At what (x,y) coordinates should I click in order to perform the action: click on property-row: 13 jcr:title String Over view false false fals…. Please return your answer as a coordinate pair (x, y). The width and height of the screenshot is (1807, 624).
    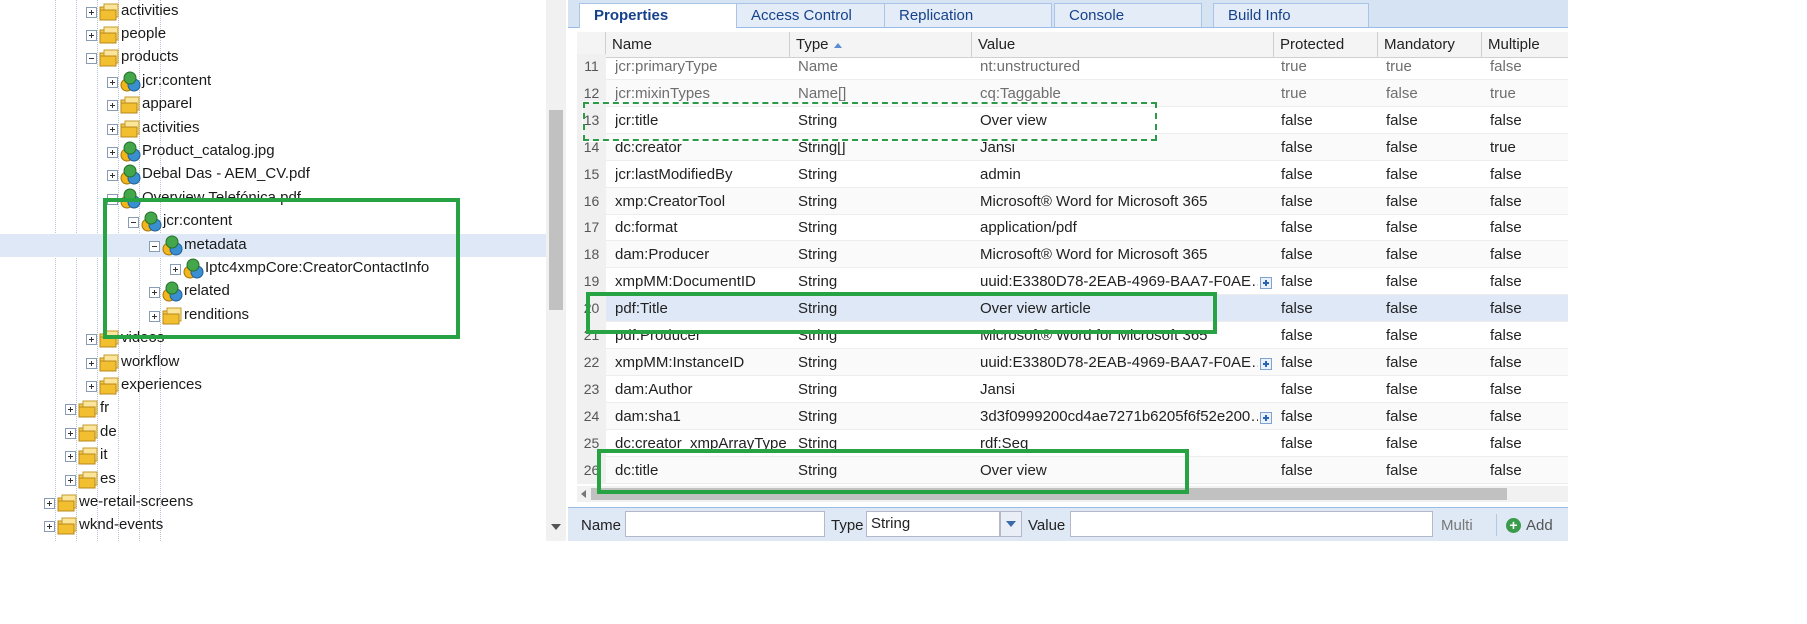
    Looking at the image, I should click on (1072, 120).